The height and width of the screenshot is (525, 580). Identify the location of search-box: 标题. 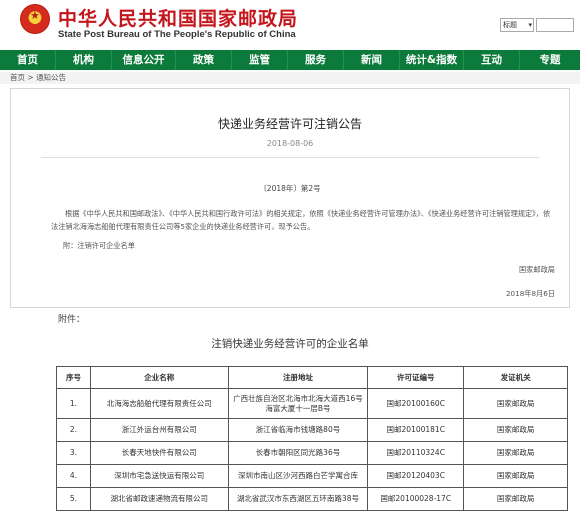
(537, 25).